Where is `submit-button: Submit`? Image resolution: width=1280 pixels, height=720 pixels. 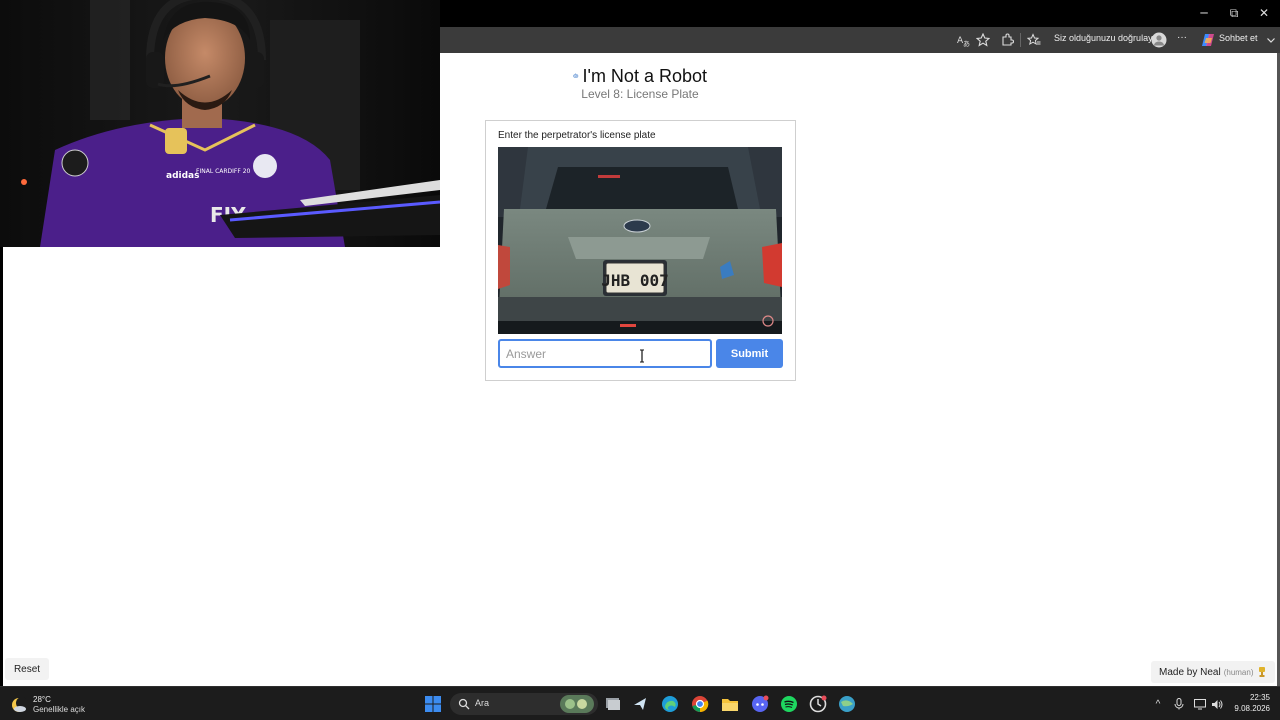
submit-button: Submit is located at coordinates (749, 353).